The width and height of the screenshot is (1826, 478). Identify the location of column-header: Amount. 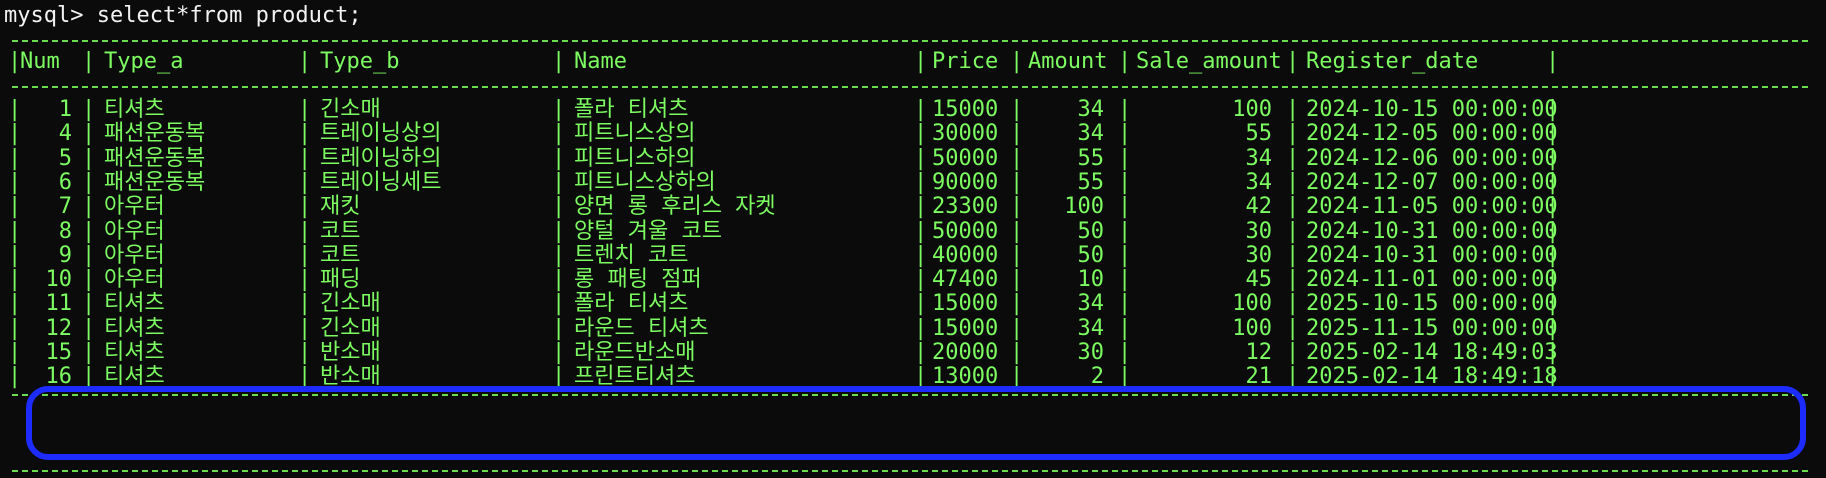
(1068, 61).